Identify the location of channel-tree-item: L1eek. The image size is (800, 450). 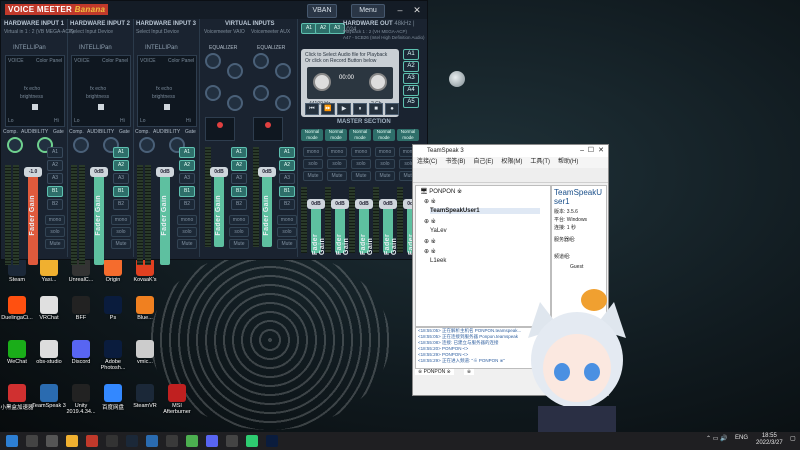
(438, 261).